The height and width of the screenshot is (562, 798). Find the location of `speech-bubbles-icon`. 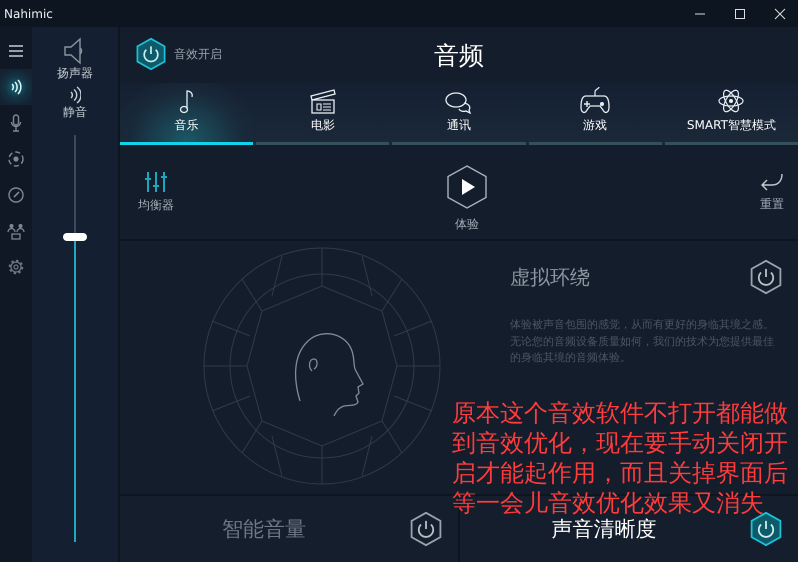

speech-bubbles-icon is located at coordinates (459, 103).